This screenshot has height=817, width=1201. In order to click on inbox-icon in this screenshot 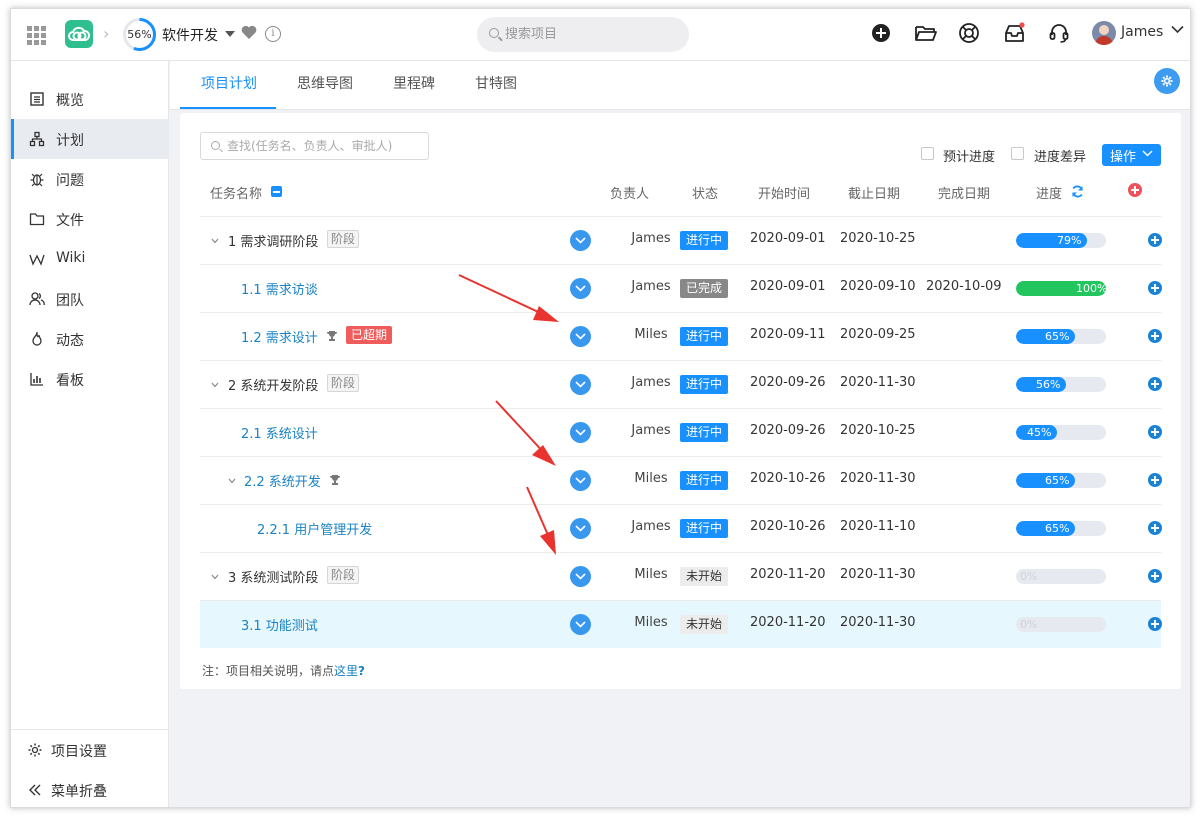, I will do `click(1015, 34)`.